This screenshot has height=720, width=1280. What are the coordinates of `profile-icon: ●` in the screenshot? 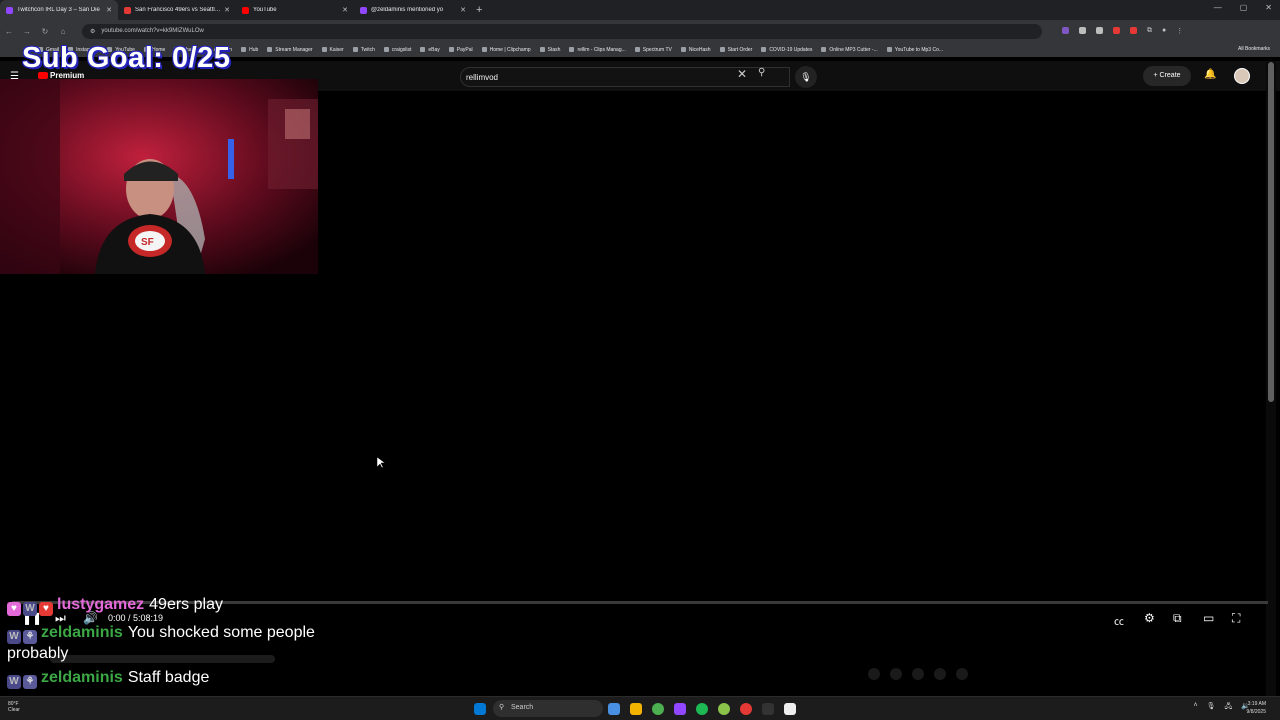 It's located at (1164, 31).